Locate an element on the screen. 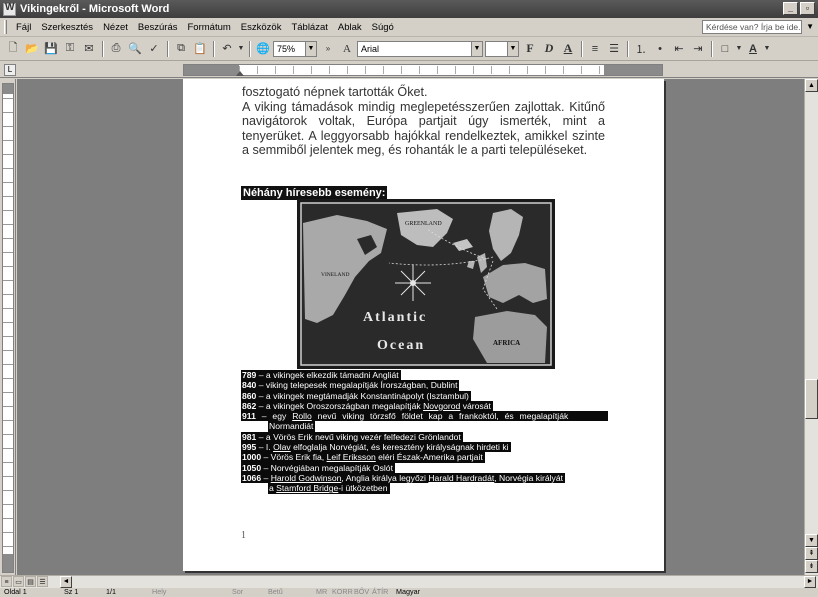  spelling-icon: ✓ is located at coordinates (154, 49).